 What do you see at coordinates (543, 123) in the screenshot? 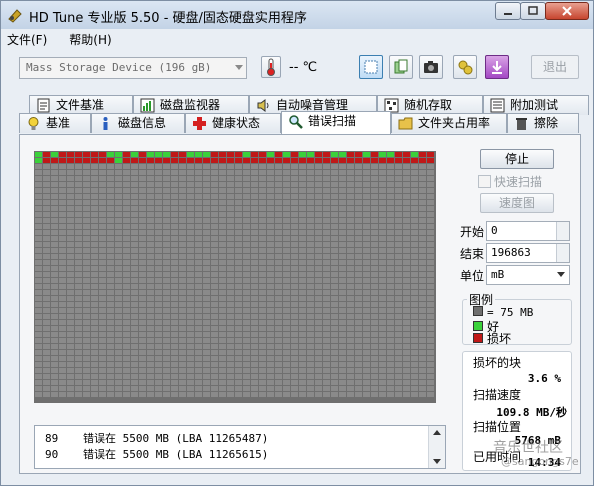
I see `tab-erase: 擦除` at bounding box center [543, 123].